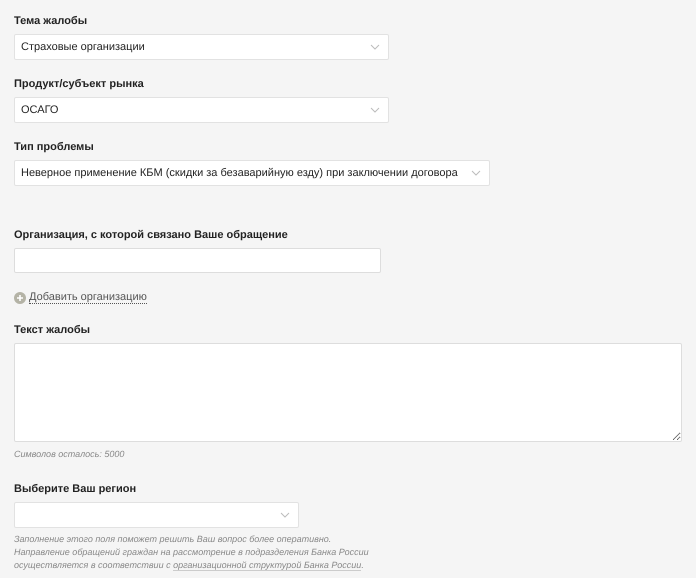 This screenshot has width=696, height=578. Describe the element at coordinates (79, 84) in the screenshot. I see `field-label: Продукт/субъект рынка` at that location.